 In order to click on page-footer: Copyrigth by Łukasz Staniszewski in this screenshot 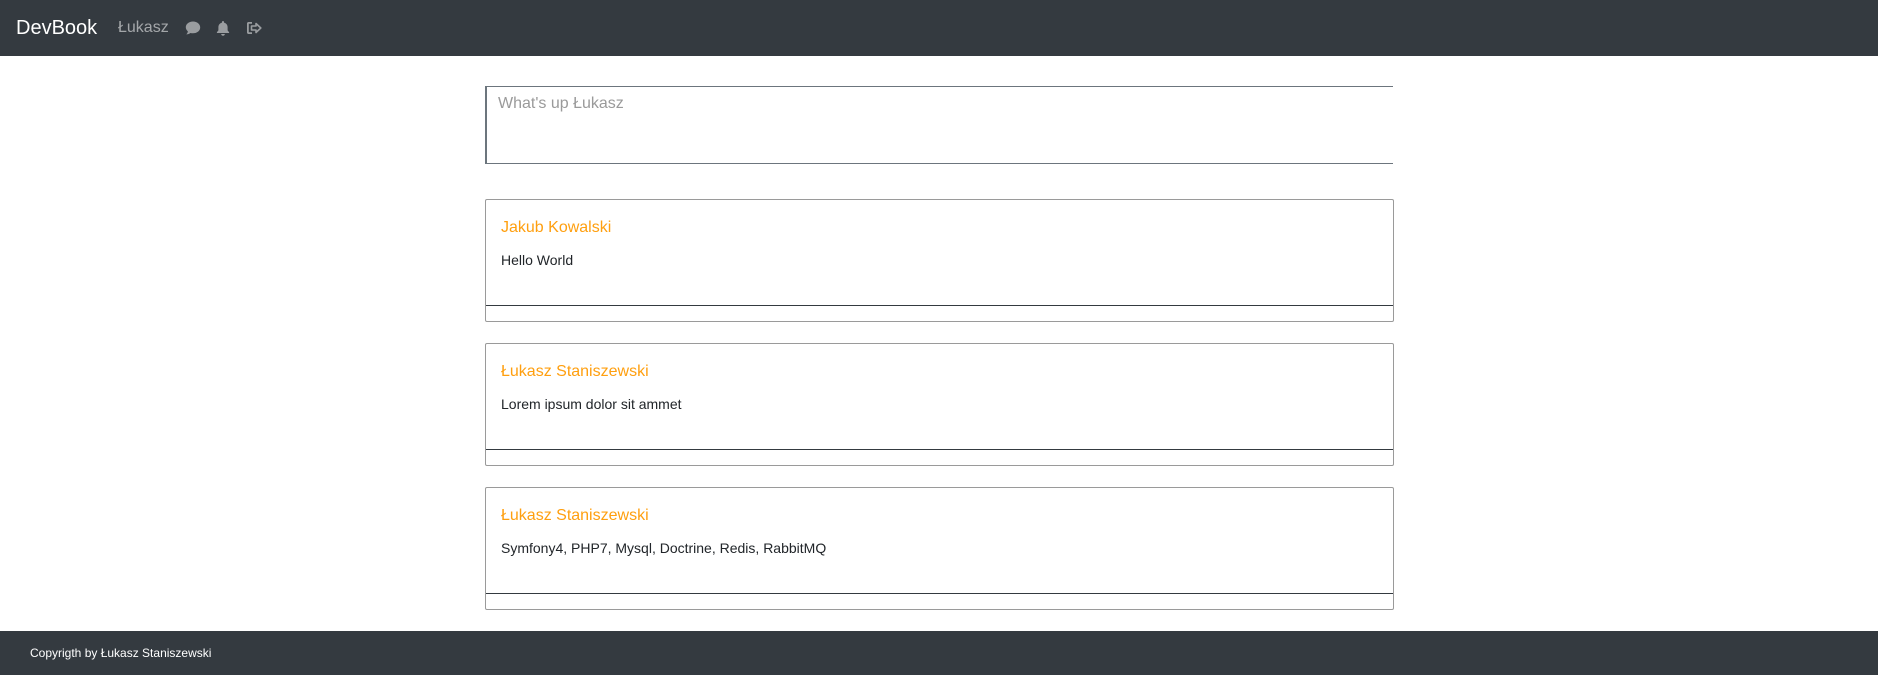, I will do `click(939, 653)`.